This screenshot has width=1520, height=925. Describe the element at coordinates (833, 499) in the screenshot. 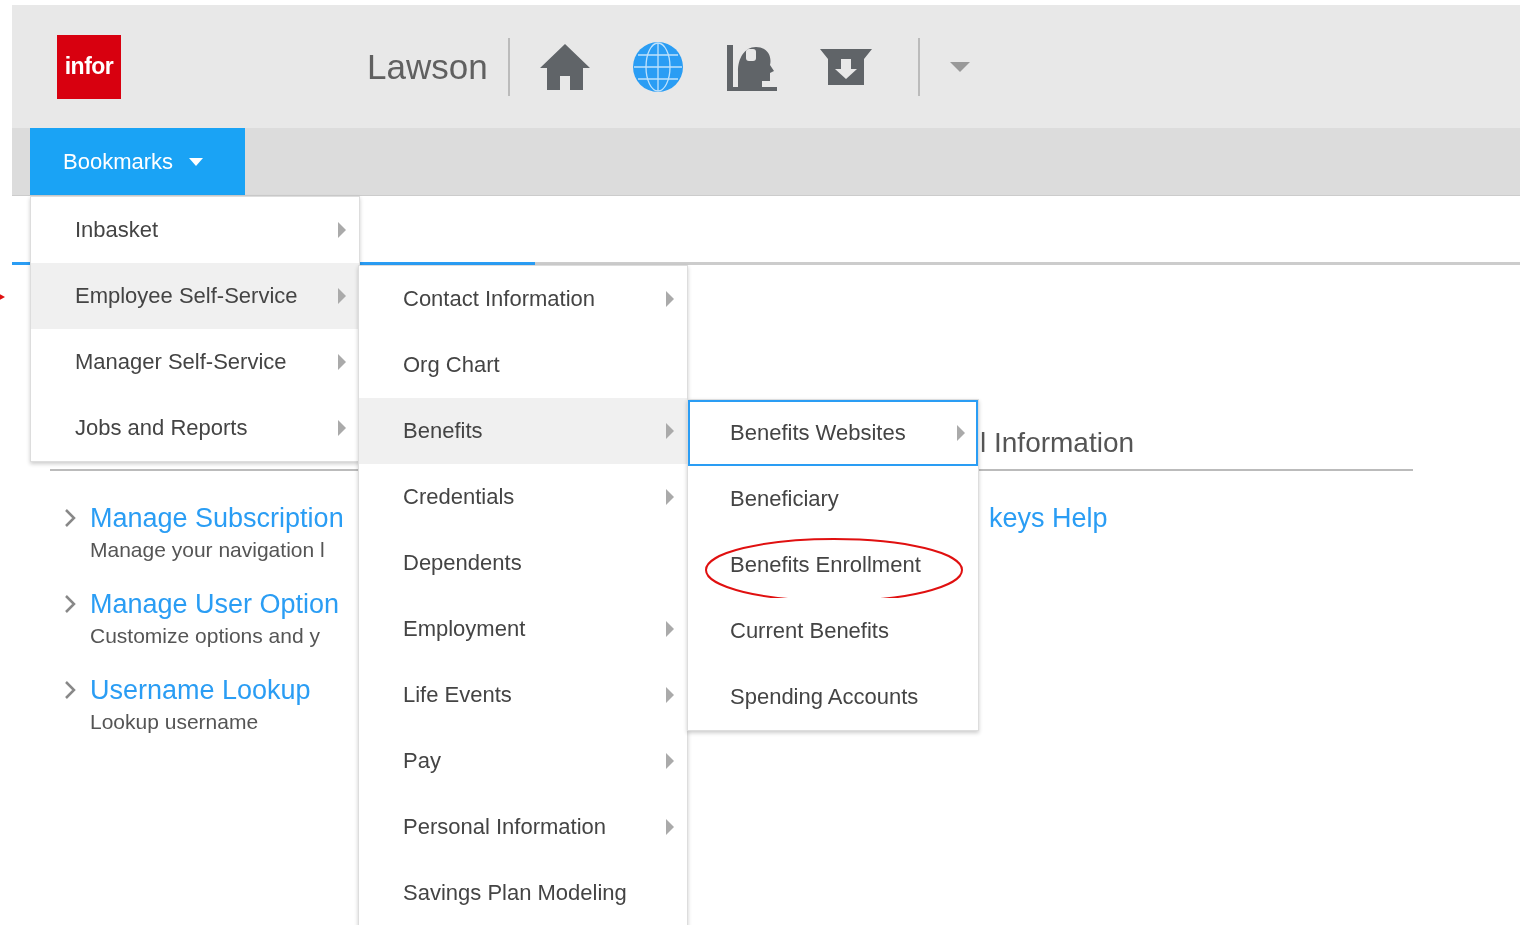

I see `menu-item: Beneficiary` at that location.